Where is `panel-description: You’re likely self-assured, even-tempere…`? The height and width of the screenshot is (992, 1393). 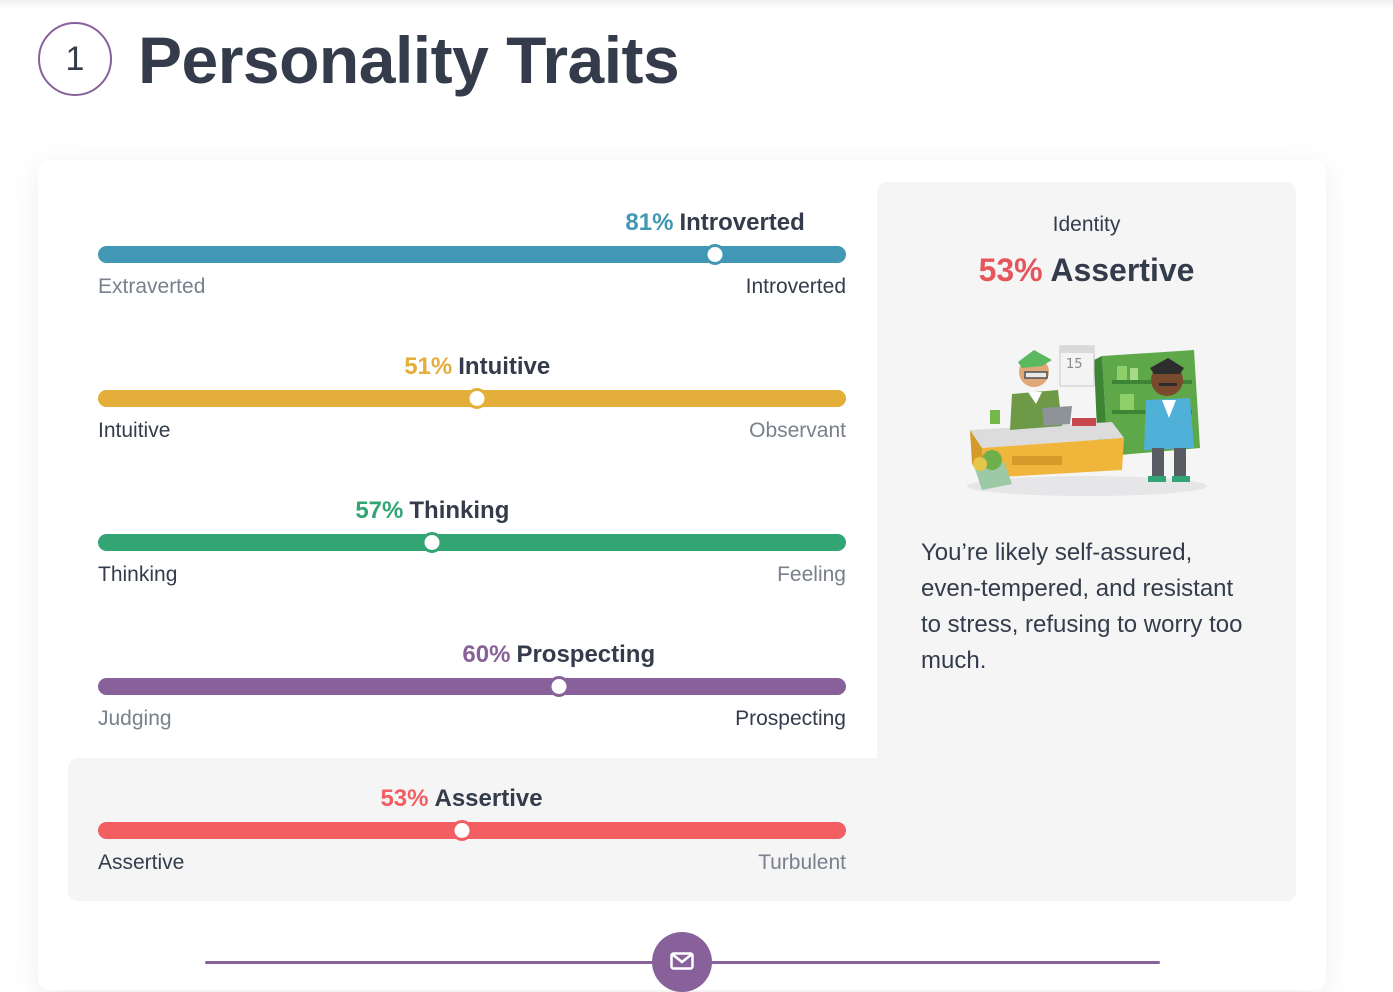
panel-description: You’re likely self-assured, even-tempere… is located at coordinates (1082, 606).